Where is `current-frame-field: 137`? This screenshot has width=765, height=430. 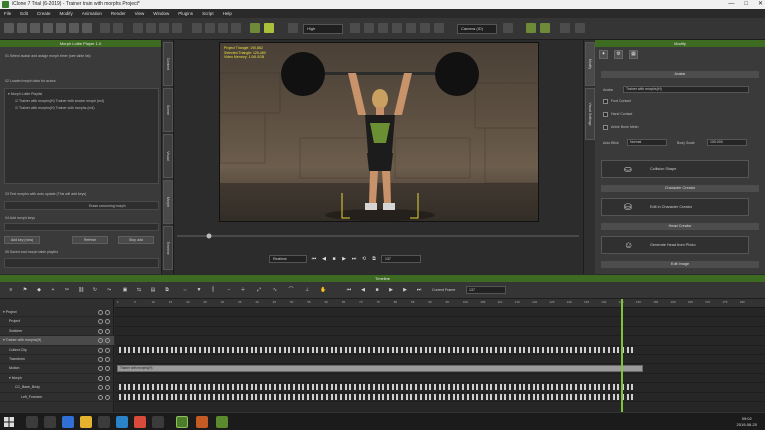 current-frame-field: 137 is located at coordinates (486, 290).